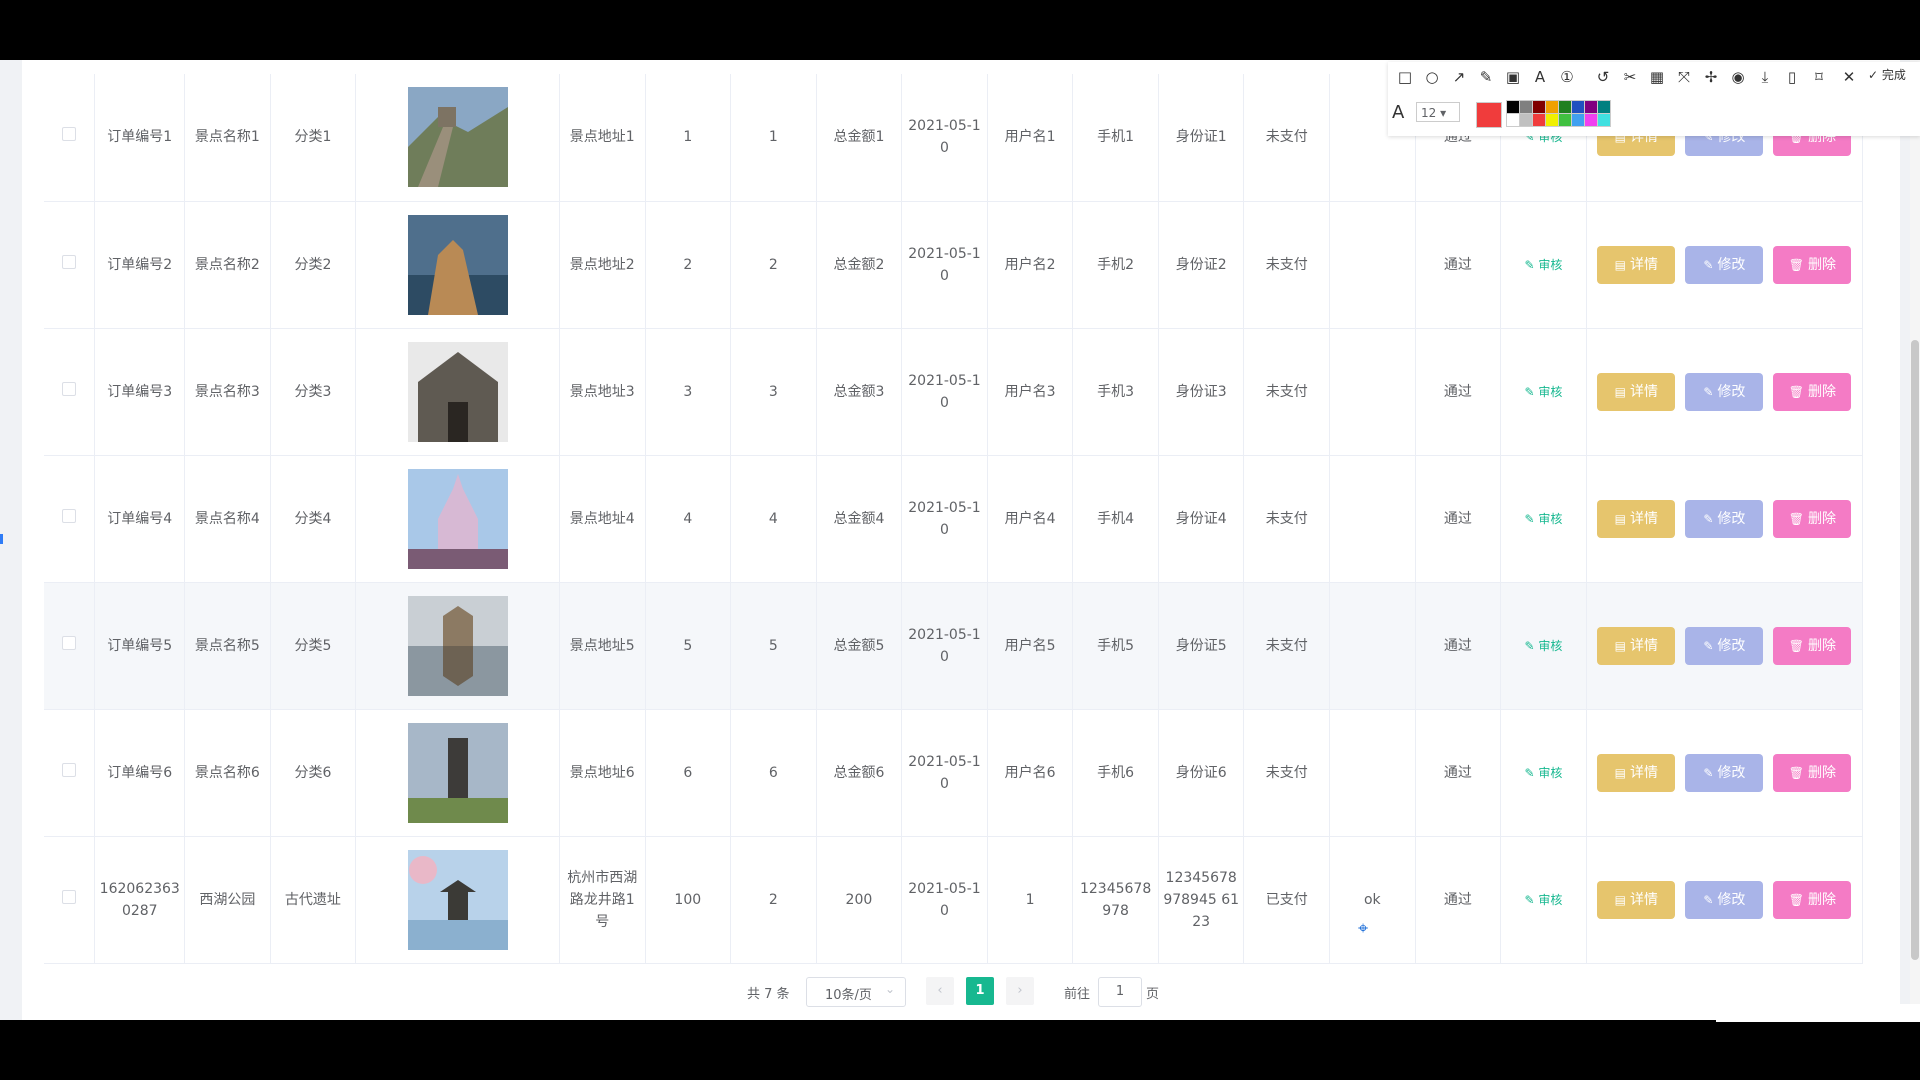 Image resolution: width=1920 pixels, height=1080 pixels. Describe the element at coordinates (1849, 77) in the screenshot. I see `close-icon: ✕` at that location.